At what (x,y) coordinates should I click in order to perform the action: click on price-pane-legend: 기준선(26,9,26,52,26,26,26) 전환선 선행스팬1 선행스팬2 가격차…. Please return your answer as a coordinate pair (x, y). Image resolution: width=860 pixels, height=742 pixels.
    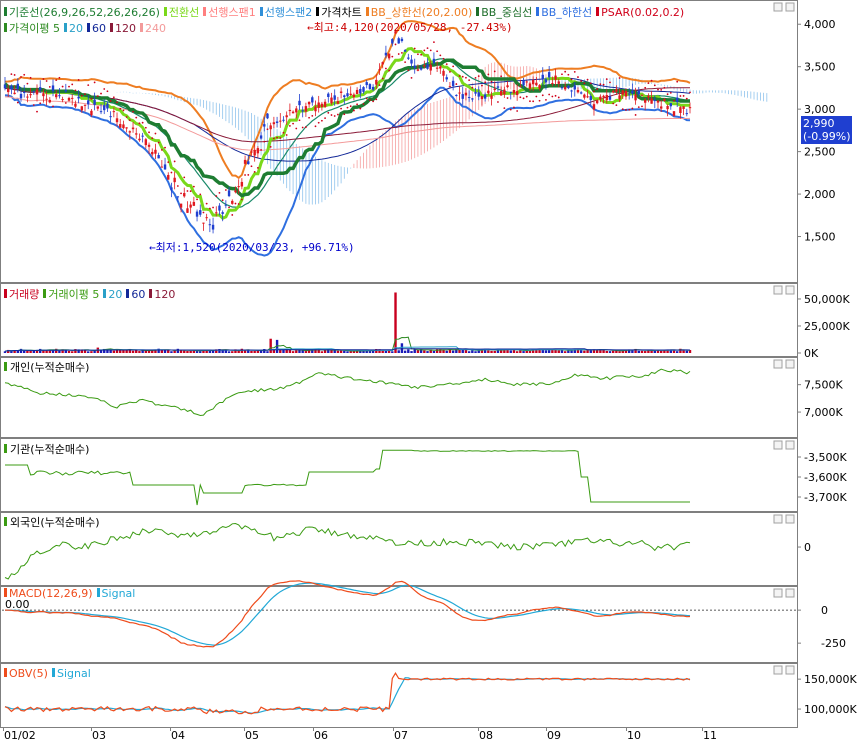
    Looking at the image, I should click on (344, 11).